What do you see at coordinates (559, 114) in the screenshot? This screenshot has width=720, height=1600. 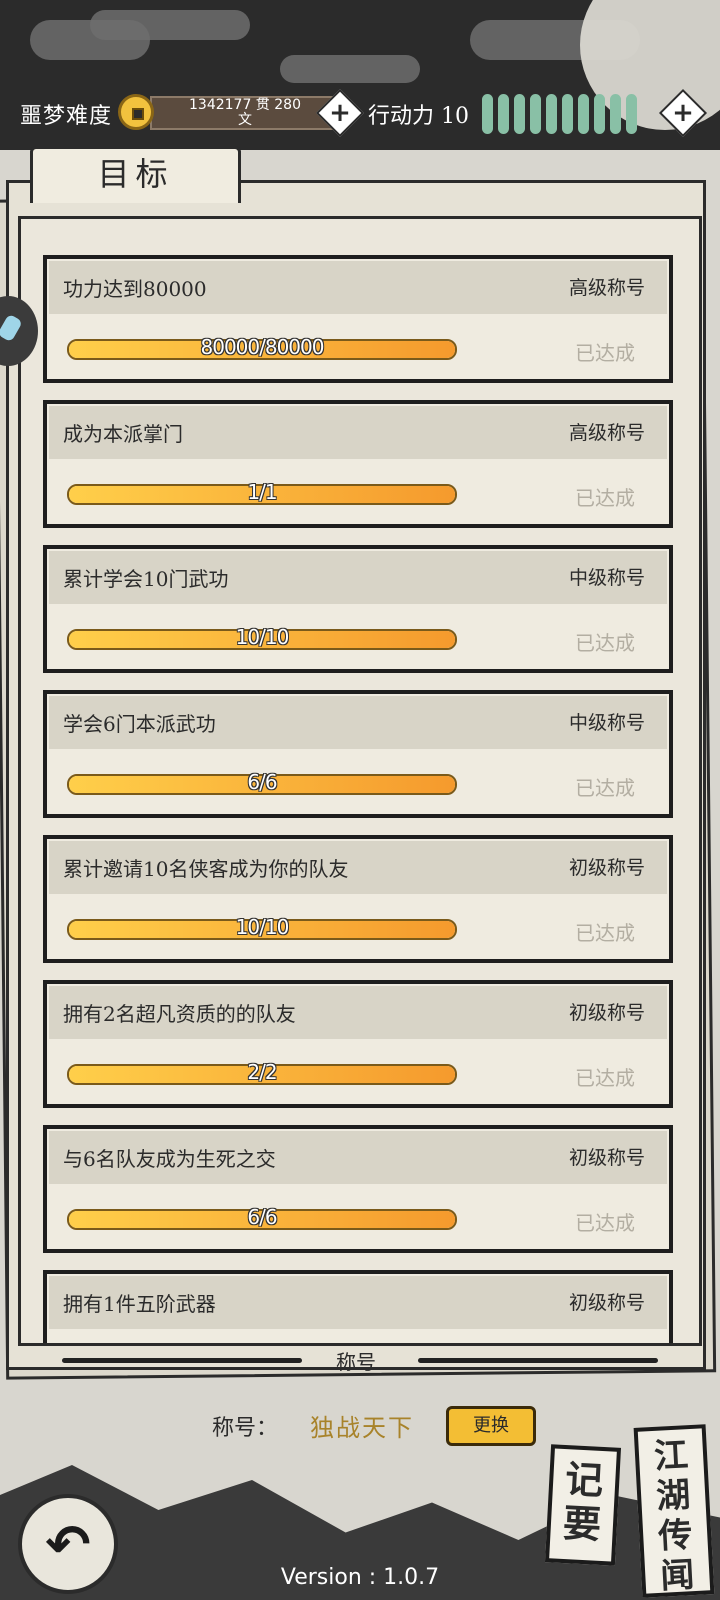 I see `action-points-bar` at bounding box center [559, 114].